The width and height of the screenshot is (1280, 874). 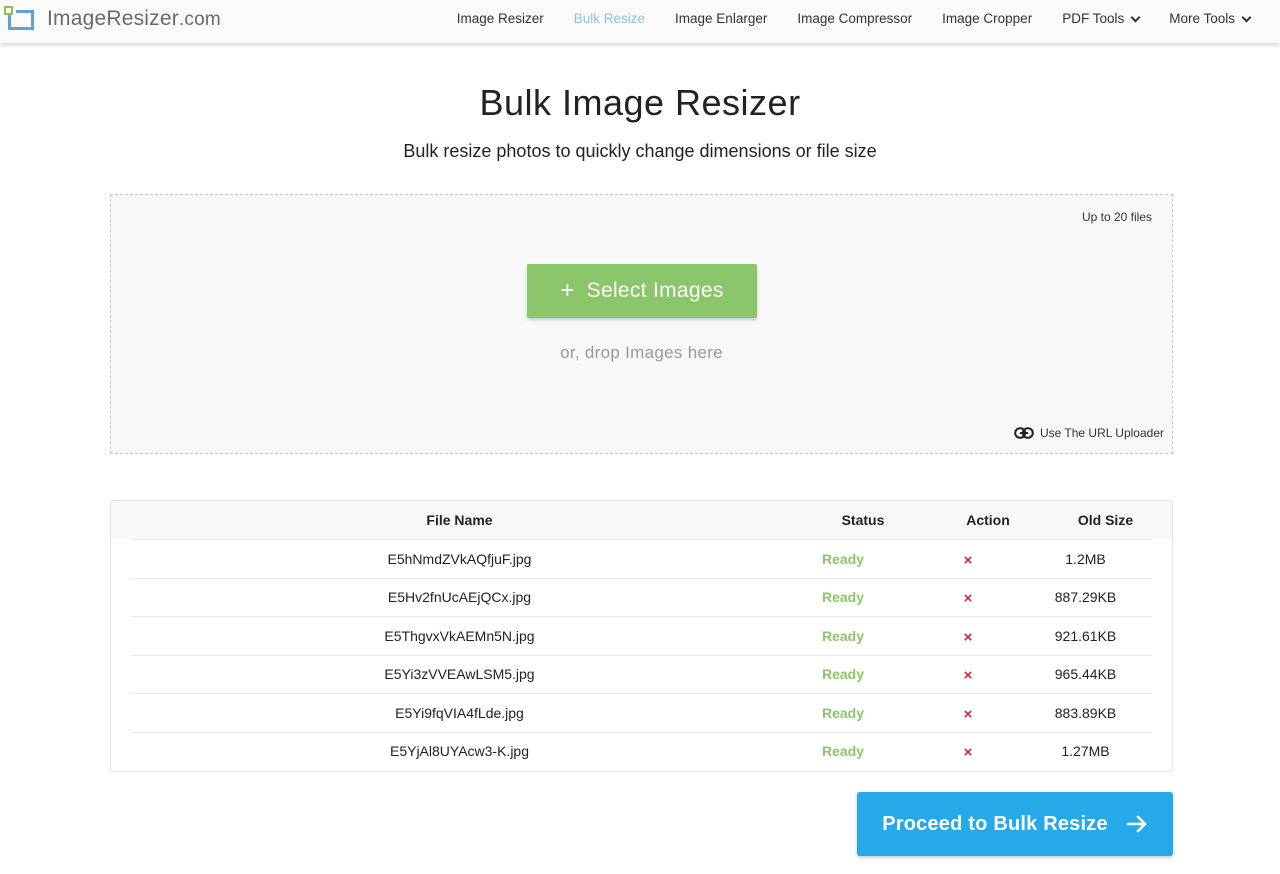 What do you see at coordinates (1085, 674) in the screenshot?
I see `old-size-cell: 965.44KB` at bounding box center [1085, 674].